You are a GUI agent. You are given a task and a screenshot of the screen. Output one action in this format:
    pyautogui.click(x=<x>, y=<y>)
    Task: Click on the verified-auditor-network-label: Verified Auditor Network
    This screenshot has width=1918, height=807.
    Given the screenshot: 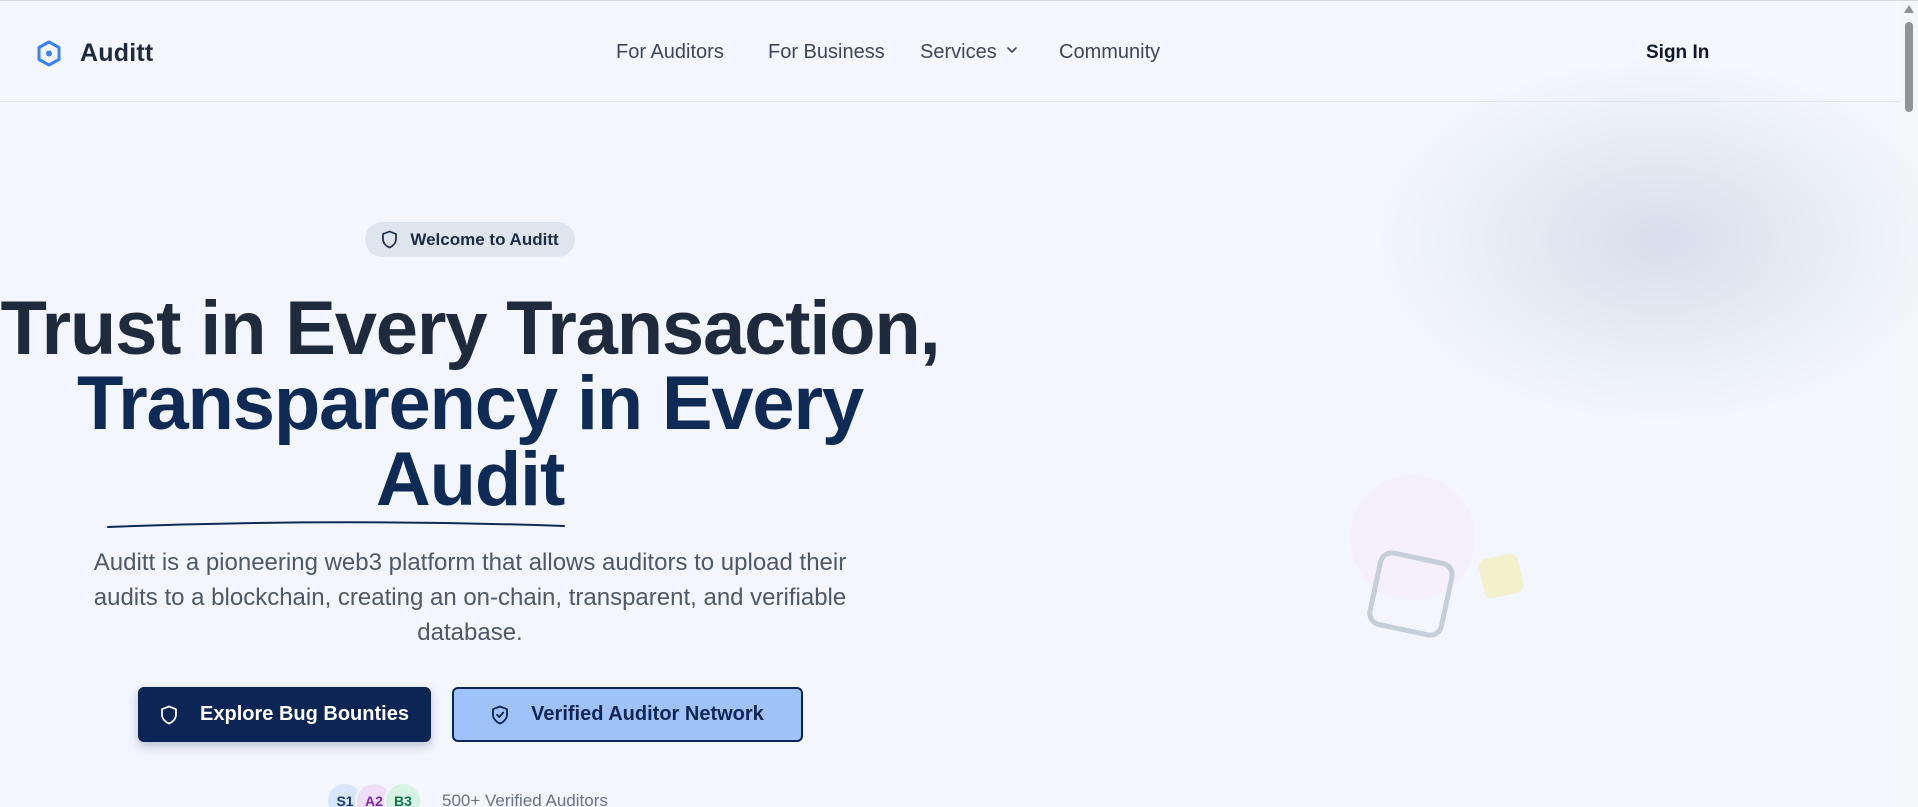 What is the action you would take?
    pyautogui.click(x=647, y=714)
    